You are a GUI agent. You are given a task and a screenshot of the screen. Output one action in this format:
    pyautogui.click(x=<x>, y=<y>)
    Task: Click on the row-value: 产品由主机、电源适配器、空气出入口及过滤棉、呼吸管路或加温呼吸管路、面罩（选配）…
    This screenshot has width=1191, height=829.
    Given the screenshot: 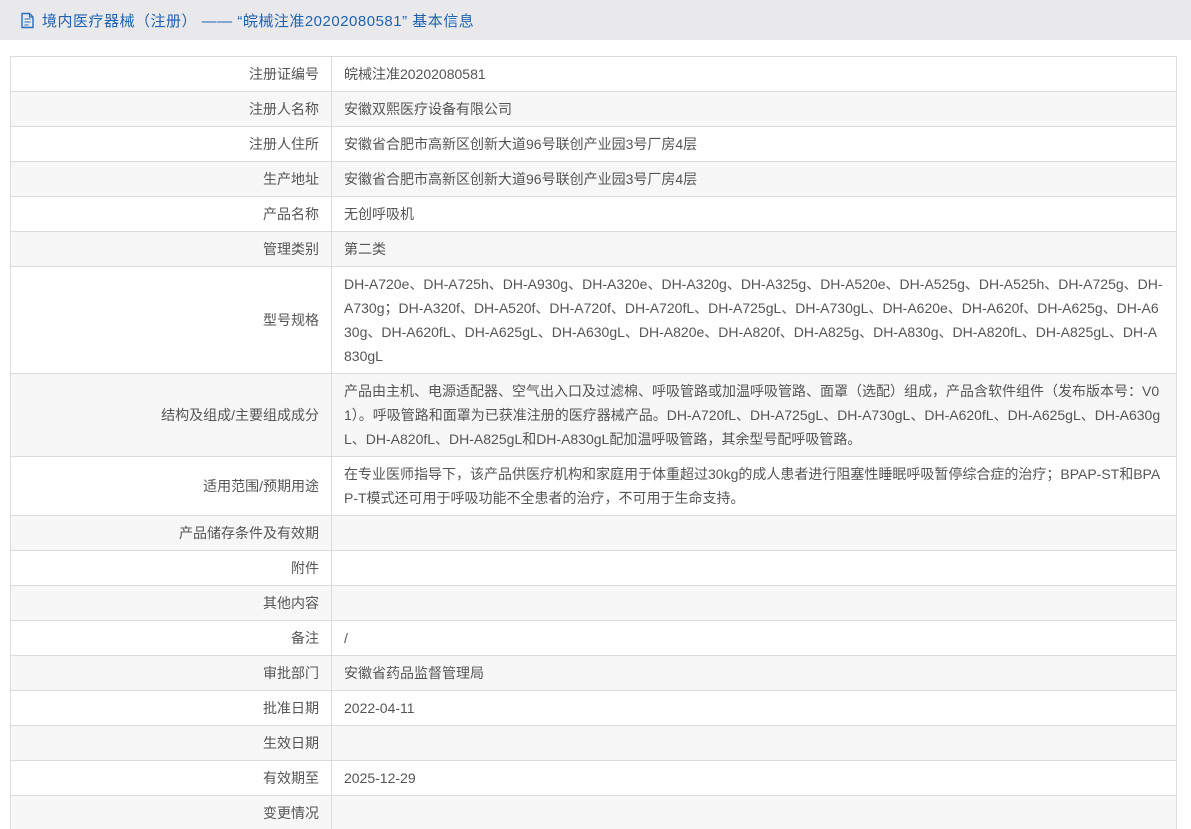 What is the action you would take?
    pyautogui.click(x=754, y=415)
    